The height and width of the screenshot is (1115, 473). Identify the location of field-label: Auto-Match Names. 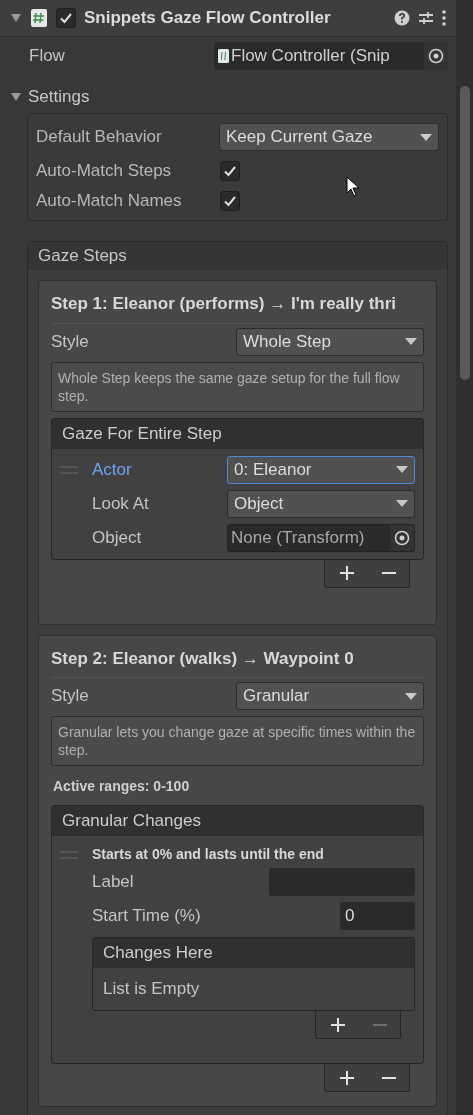
(109, 201).